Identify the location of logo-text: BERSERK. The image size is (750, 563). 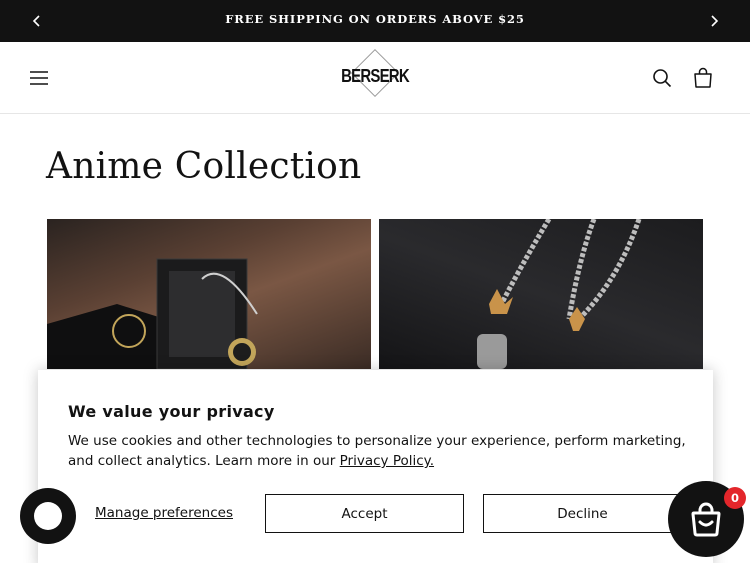
(375, 76).